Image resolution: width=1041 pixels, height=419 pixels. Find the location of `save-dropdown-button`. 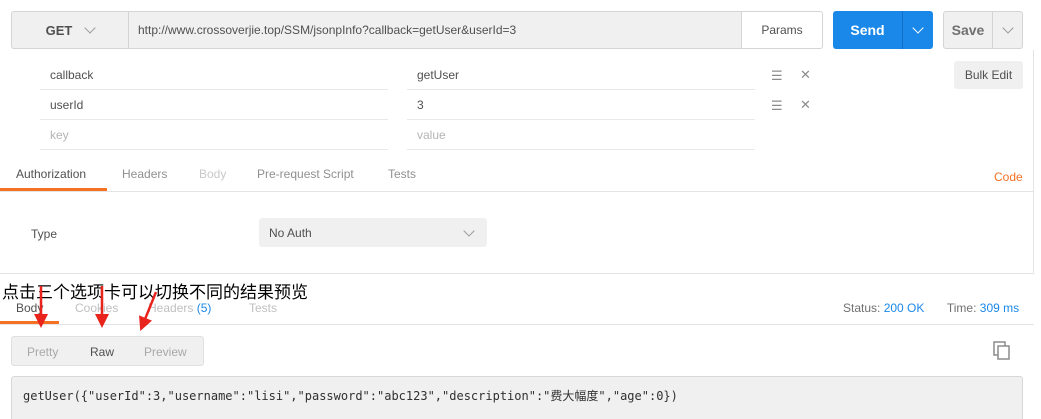

save-dropdown-button is located at coordinates (1008, 30).